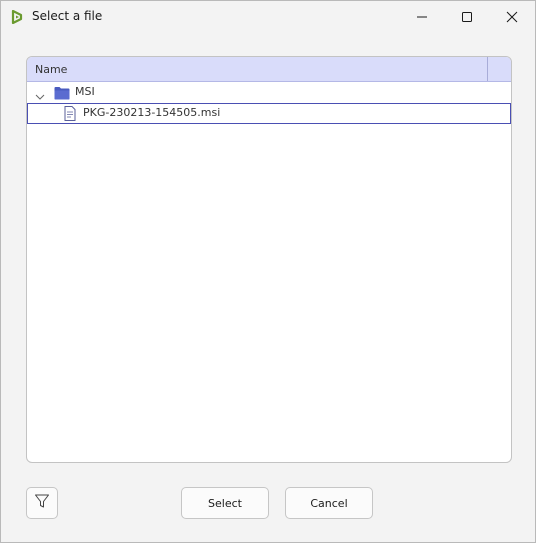  I want to click on maximize-button, so click(467, 17).